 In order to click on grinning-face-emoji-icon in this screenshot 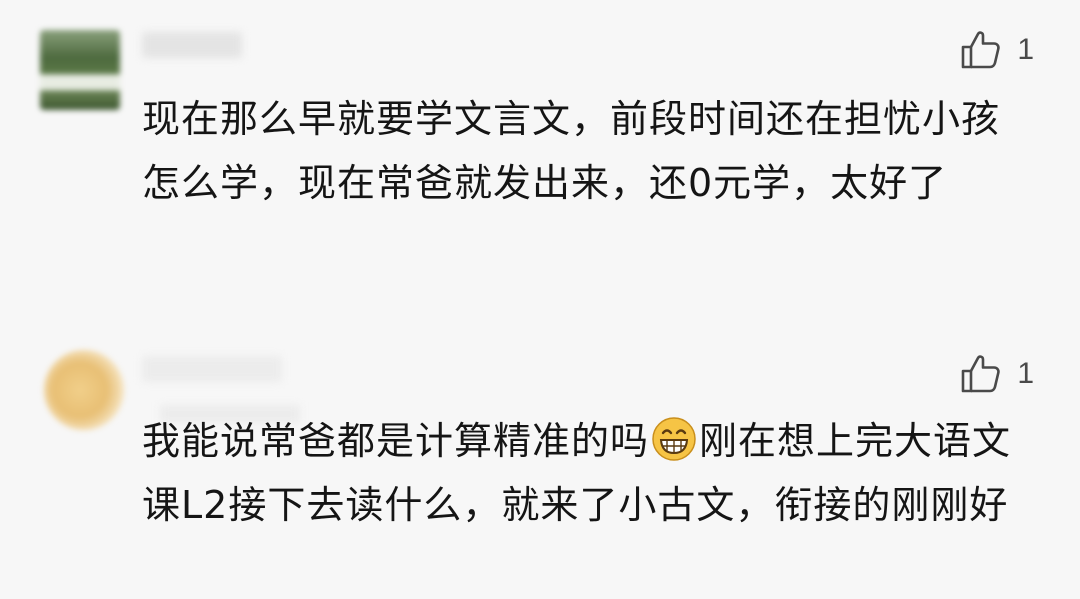, I will do `click(674, 439)`.